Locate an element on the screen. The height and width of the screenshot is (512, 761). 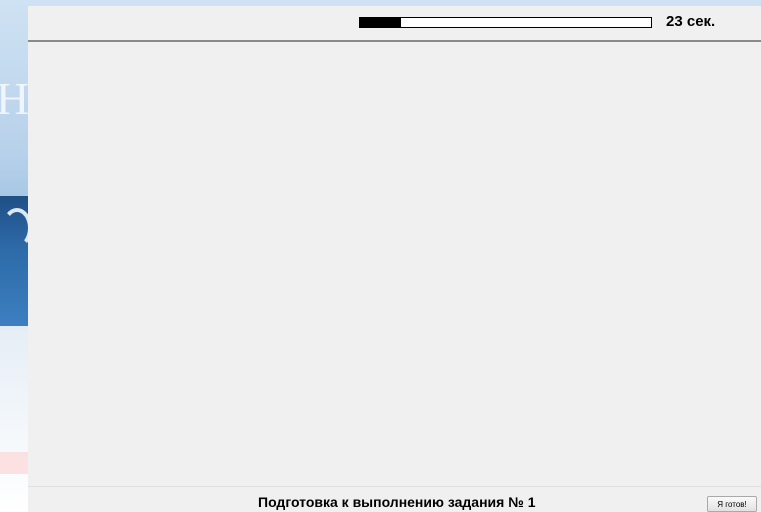
task-status-text: Подготовка к выполнению задания № 1 is located at coordinates (397, 502).